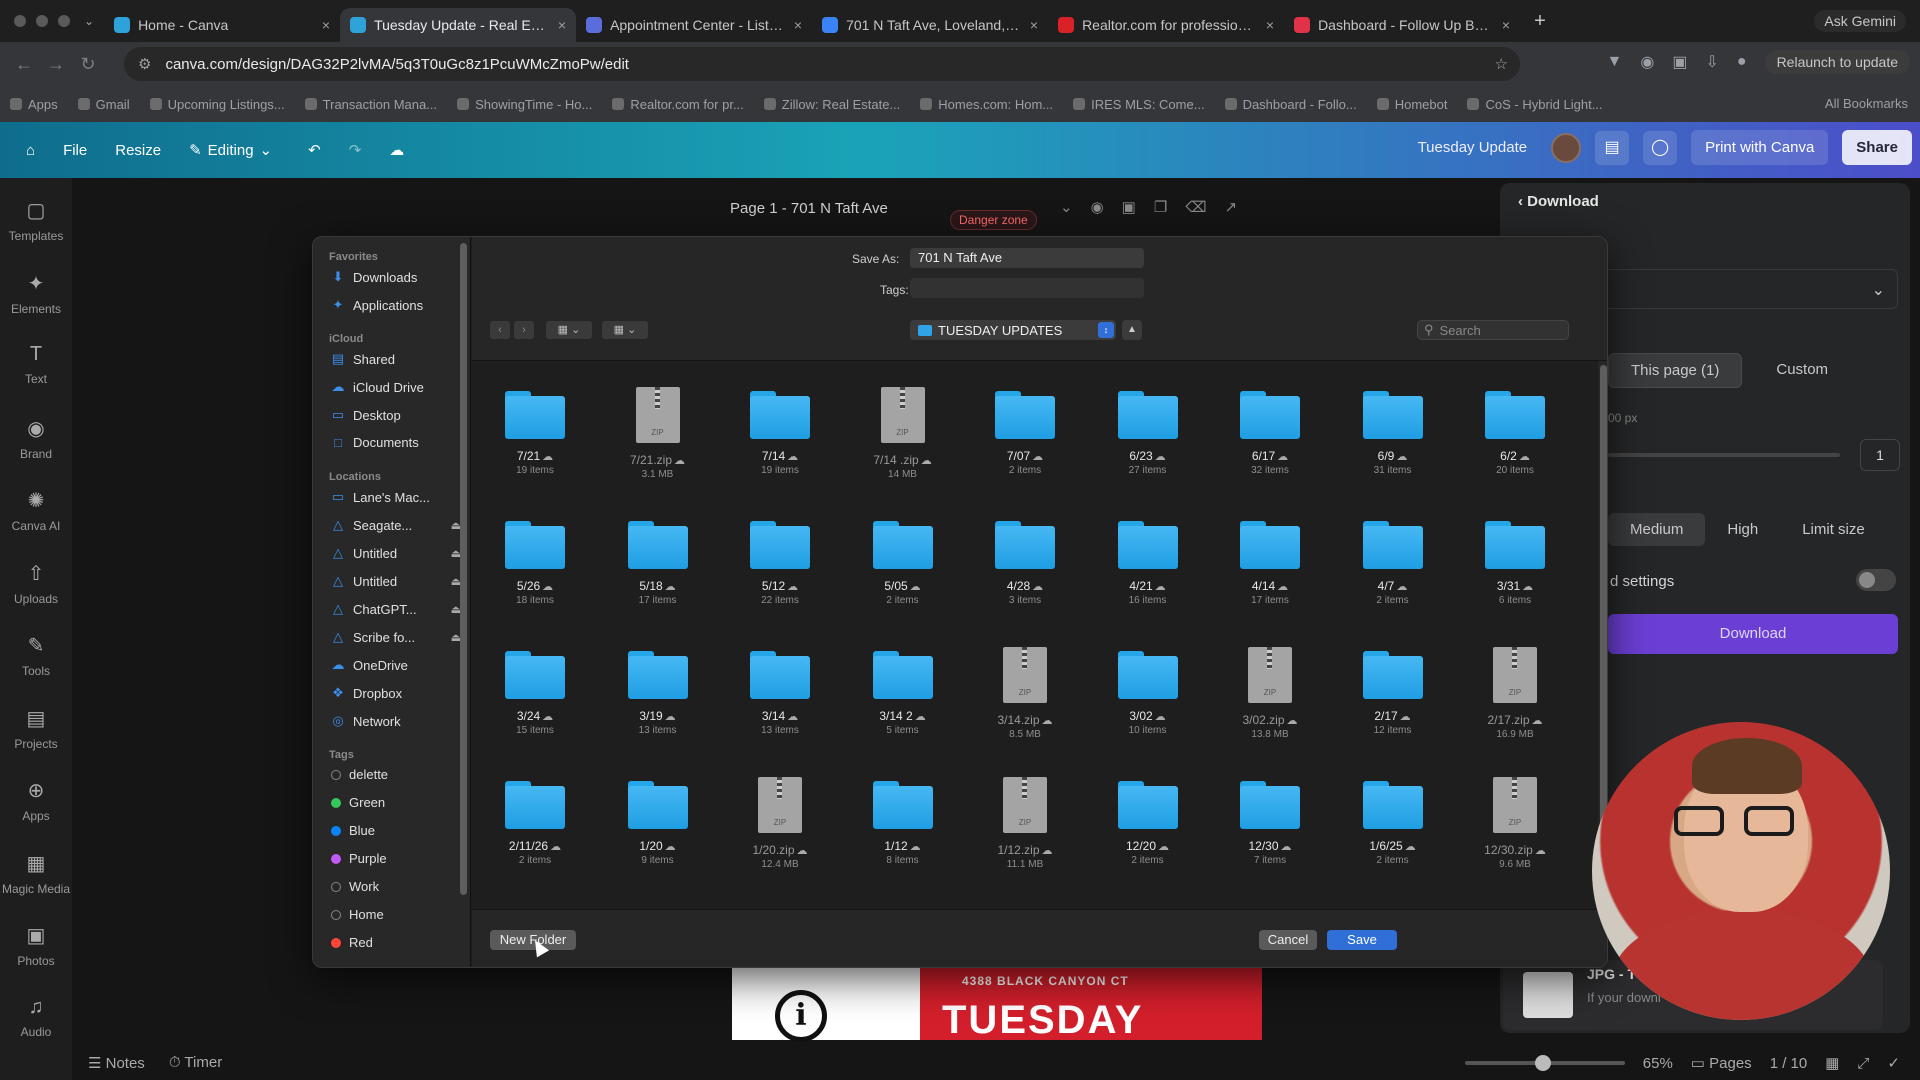 The image size is (1920, 1080). Describe the element at coordinates (24, 64) in the screenshot. I see `back-icon: ←` at that location.